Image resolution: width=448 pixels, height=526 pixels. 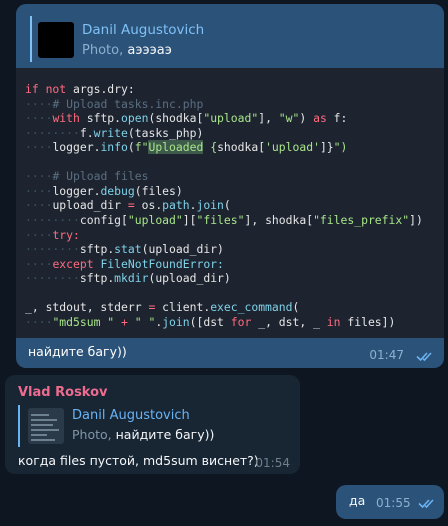 I want to click on code-line: ····try:, so click(x=52, y=234).